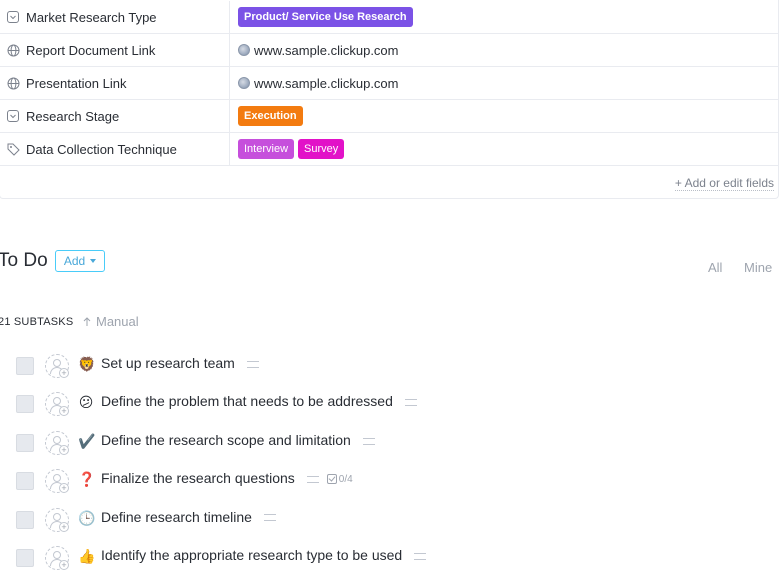  I want to click on field-value: Product/ Service Use Research, so click(325, 17).